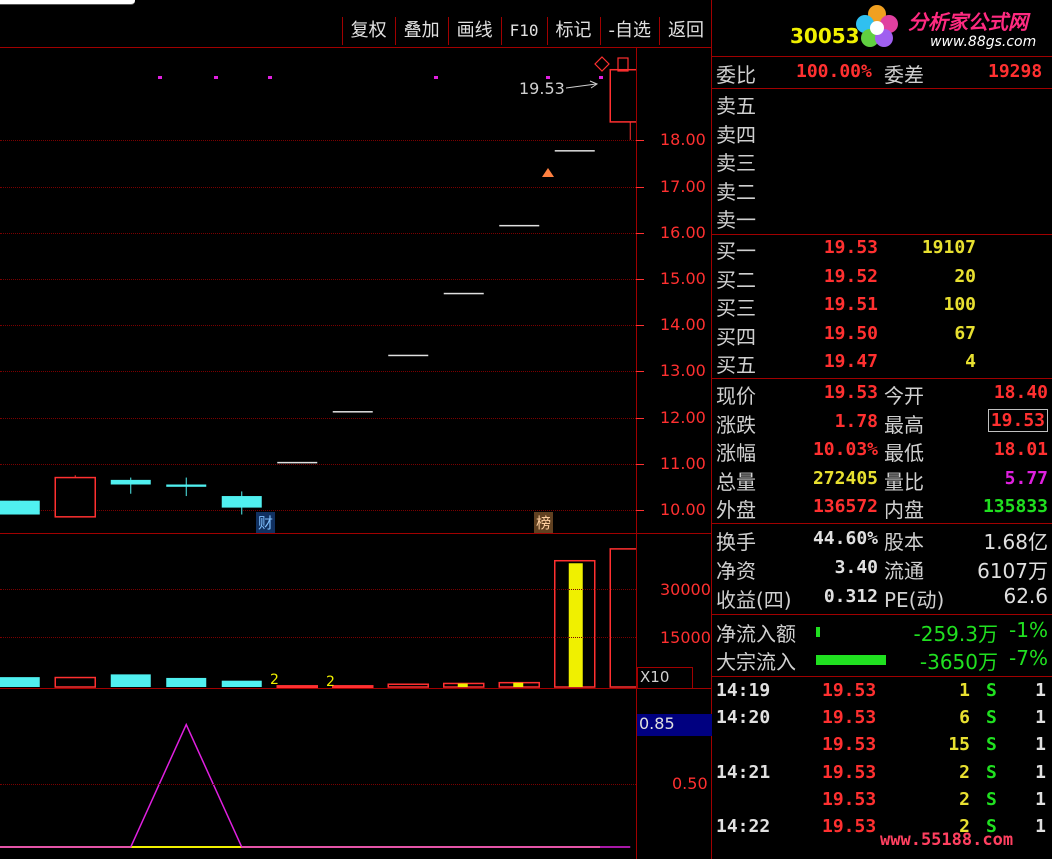 This screenshot has height=859, width=1052. I want to click on money-flow-row: 大宗流入 -3650万 -7%, so click(882, 660).